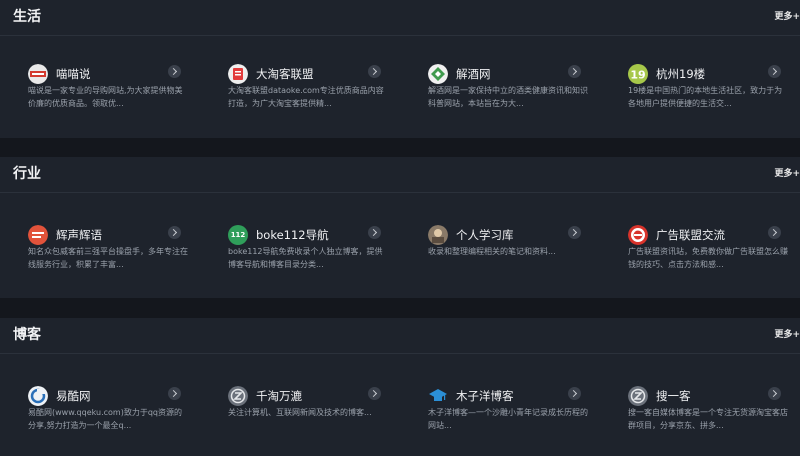 This screenshot has width=800, height=456. I want to click on section-title: 博客, so click(27, 335).